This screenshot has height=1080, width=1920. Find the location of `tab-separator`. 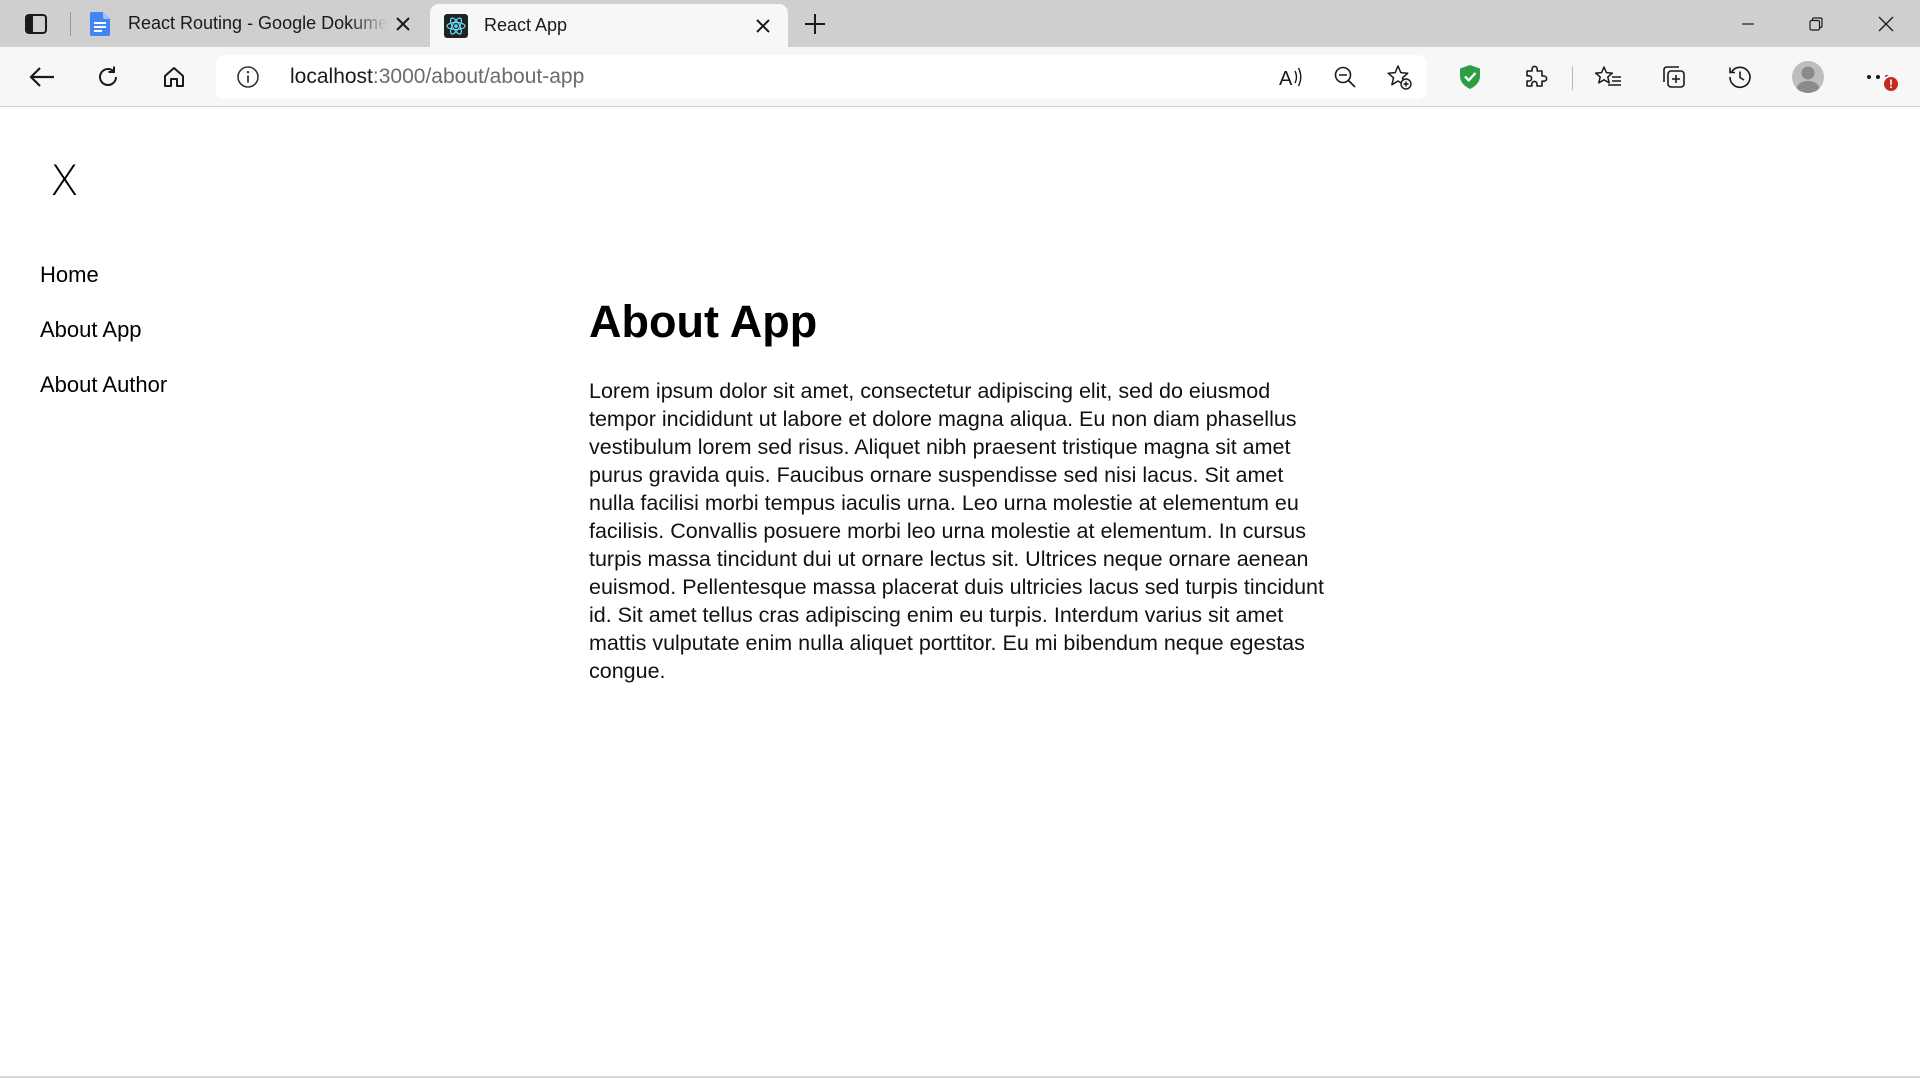

tab-separator is located at coordinates (70, 24).